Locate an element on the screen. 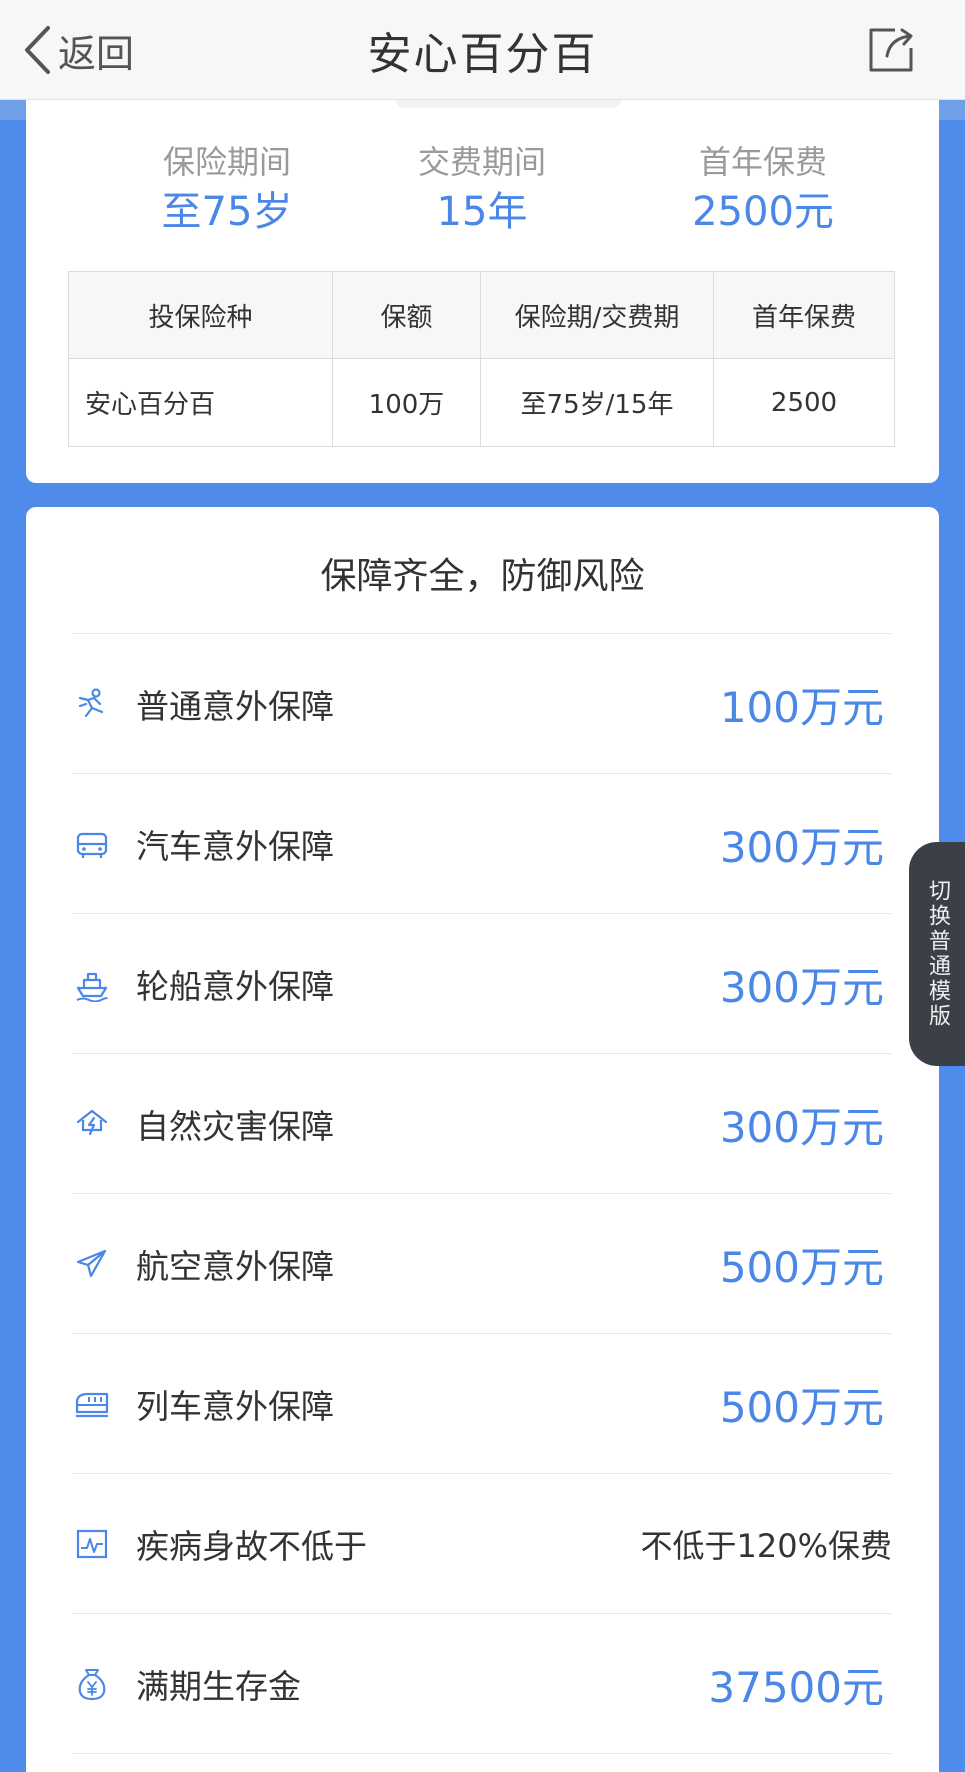 The image size is (965, 1772). list-item: 疾病身故不低于 不低于120%保费 is located at coordinates (482, 1544).